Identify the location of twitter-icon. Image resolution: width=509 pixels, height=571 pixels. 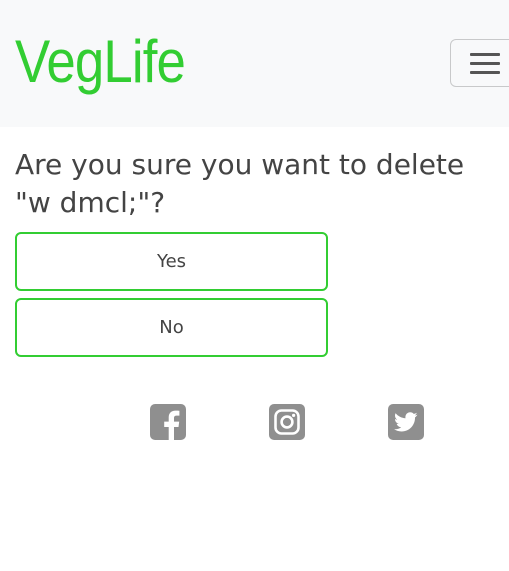
(406, 422).